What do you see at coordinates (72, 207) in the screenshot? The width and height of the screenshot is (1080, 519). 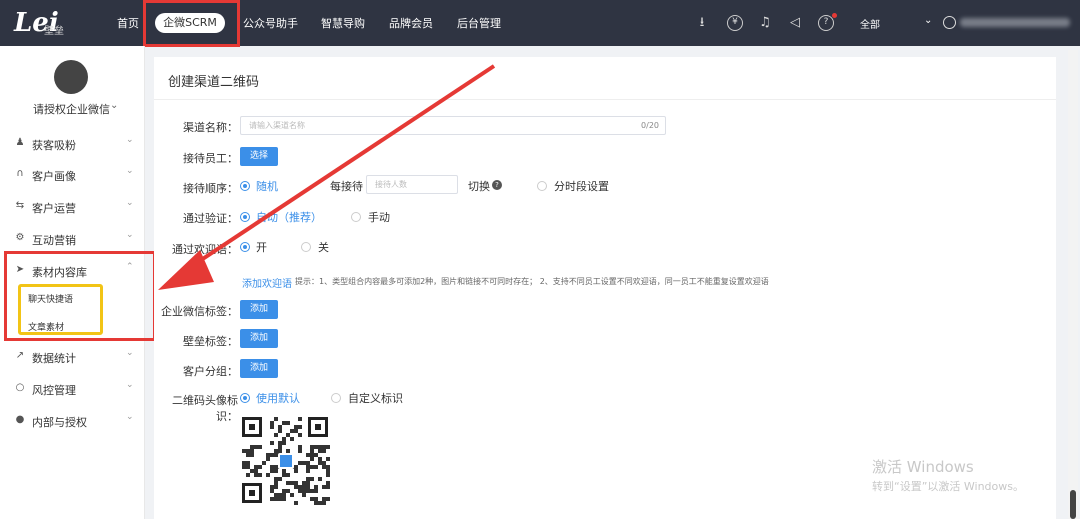 I see `sidebar-item-operation: ⇆ 客户运营 ⌄` at bounding box center [72, 207].